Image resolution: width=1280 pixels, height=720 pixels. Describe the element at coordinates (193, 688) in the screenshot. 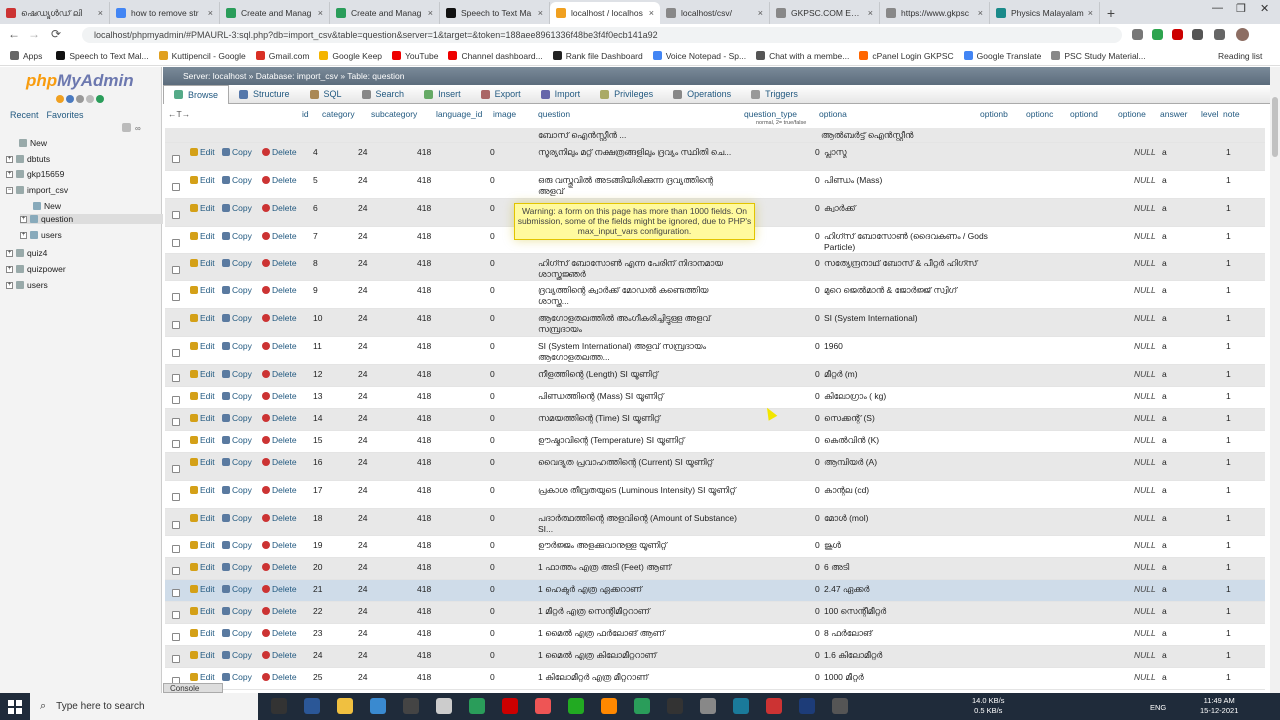

I see `console-toggle: Console` at that location.